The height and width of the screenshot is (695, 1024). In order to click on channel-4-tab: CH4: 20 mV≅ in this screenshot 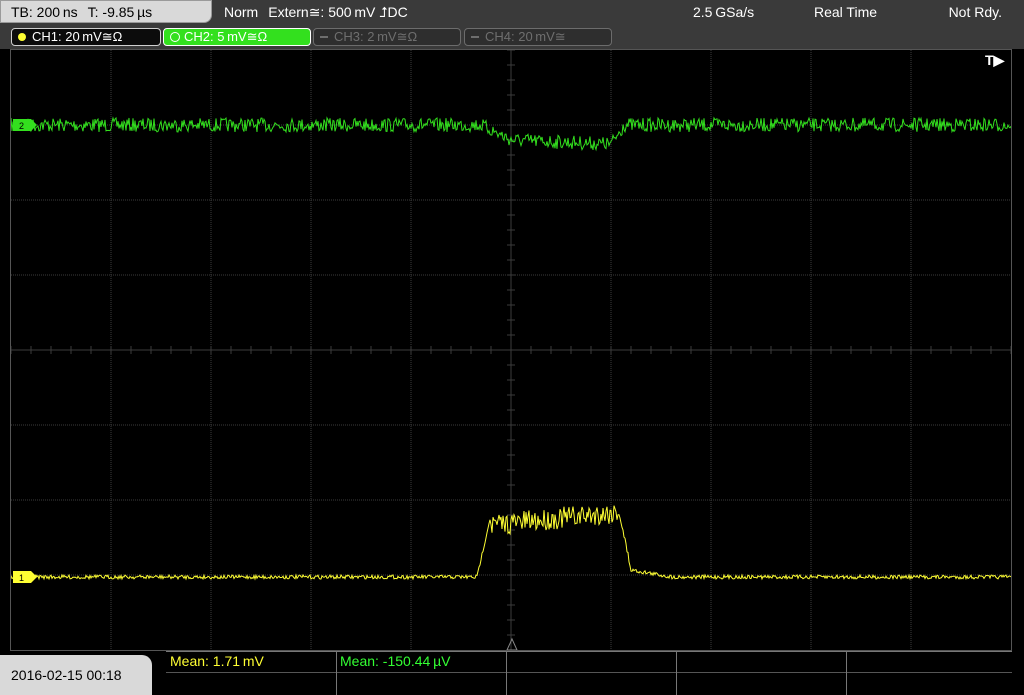, I will do `click(538, 37)`.